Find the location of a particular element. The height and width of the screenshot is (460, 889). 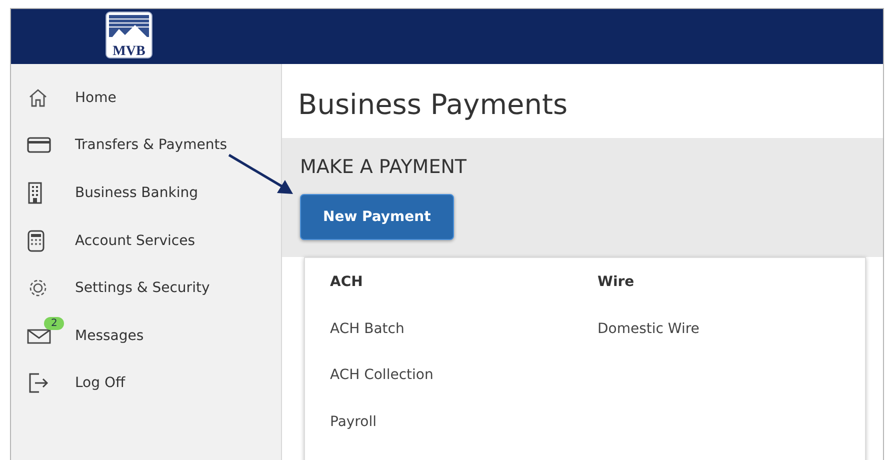

nav-link: Account Services is located at coordinates (135, 240).